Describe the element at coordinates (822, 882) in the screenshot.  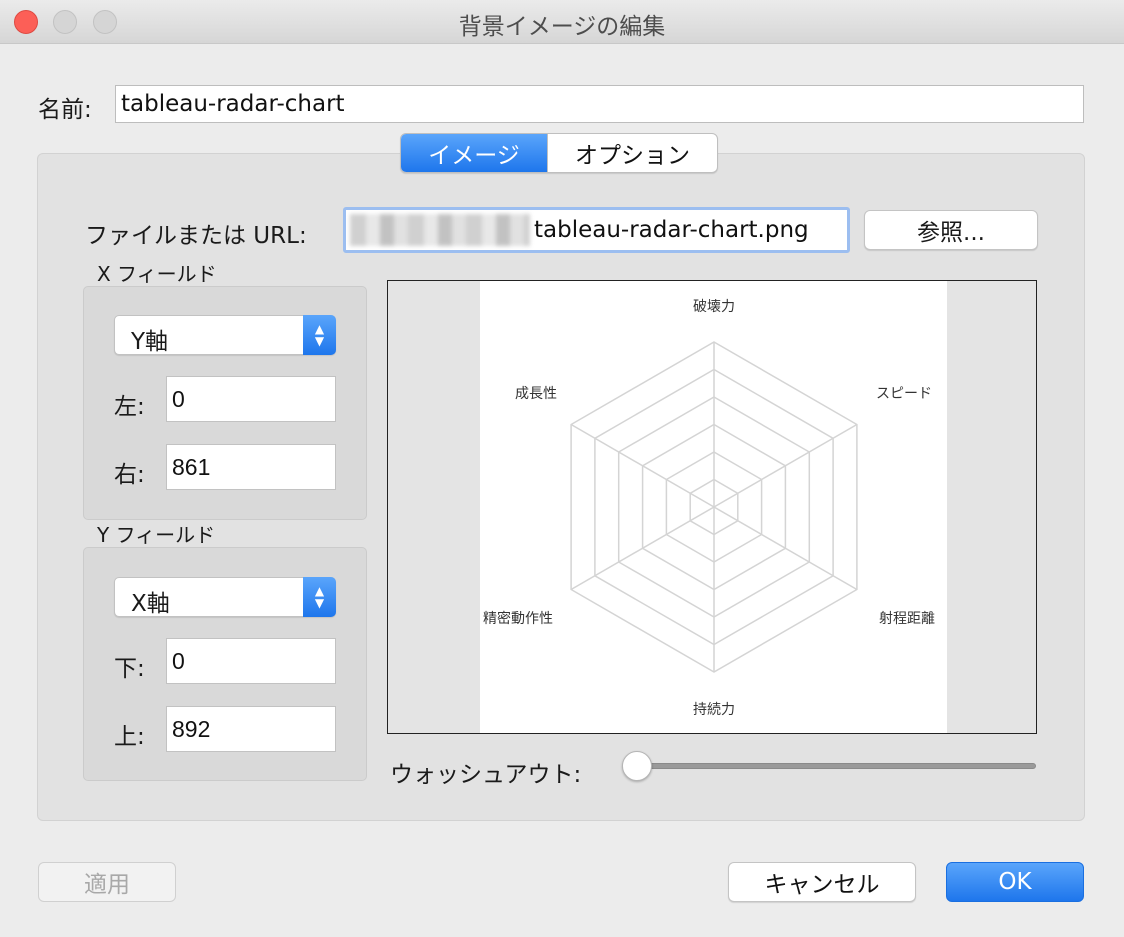
I see `cancel-button: キャンセル` at that location.